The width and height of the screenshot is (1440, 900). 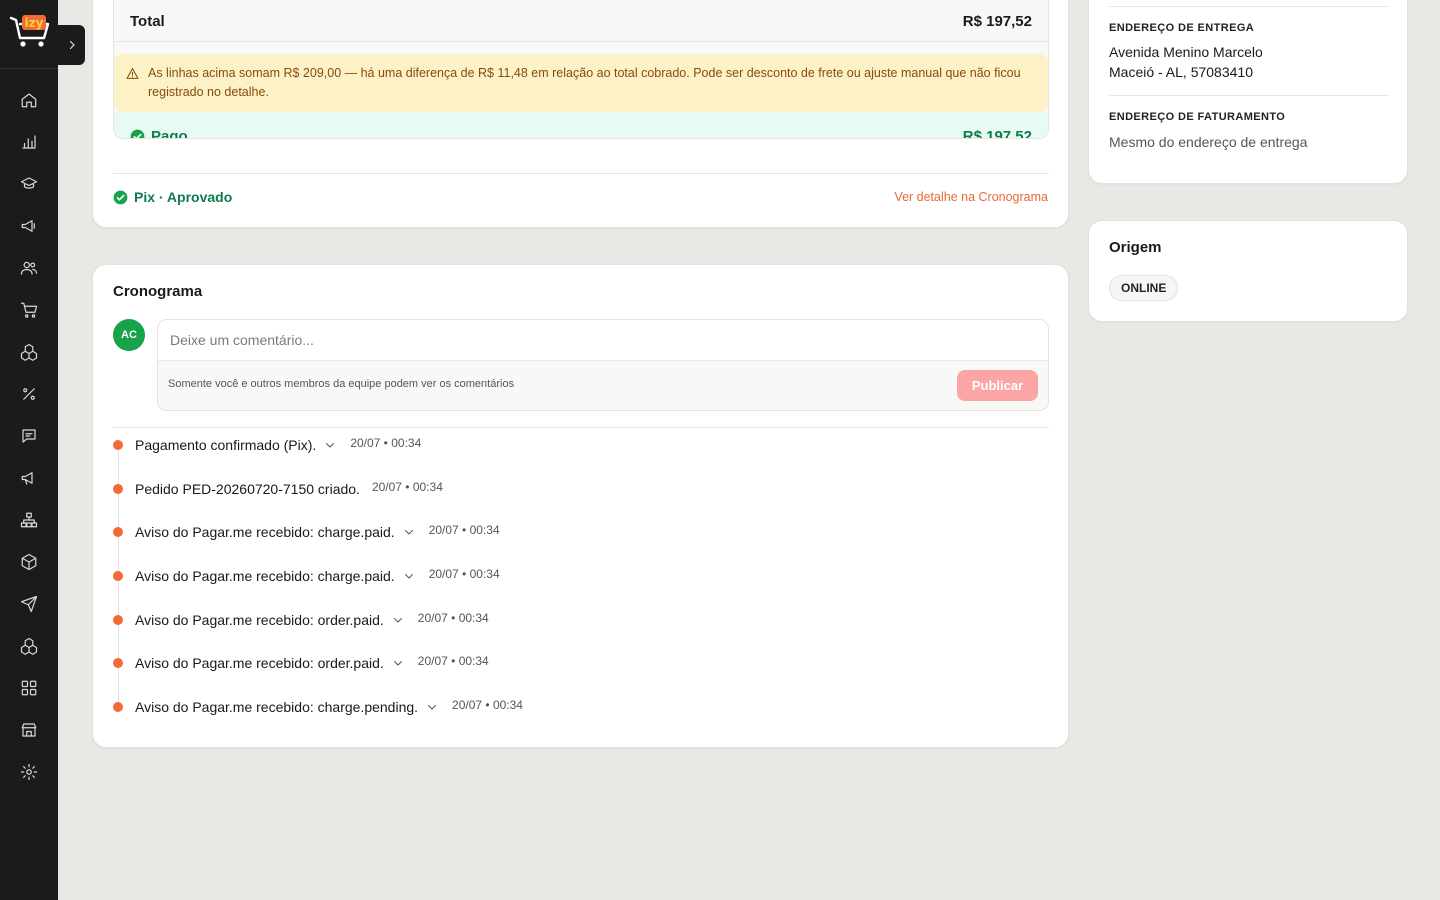 What do you see at coordinates (29, 520) in the screenshot?
I see `affiliates-icon` at bounding box center [29, 520].